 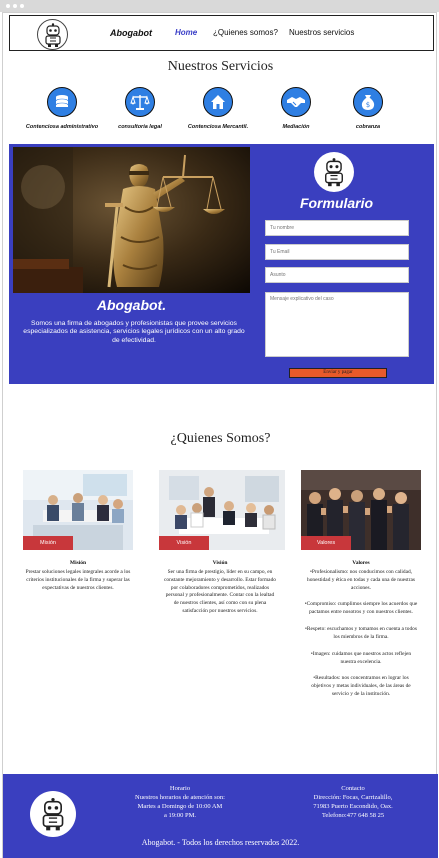 What do you see at coordinates (338, 373) in the screenshot?
I see `send-pay-button: Enviar y pagar` at bounding box center [338, 373].